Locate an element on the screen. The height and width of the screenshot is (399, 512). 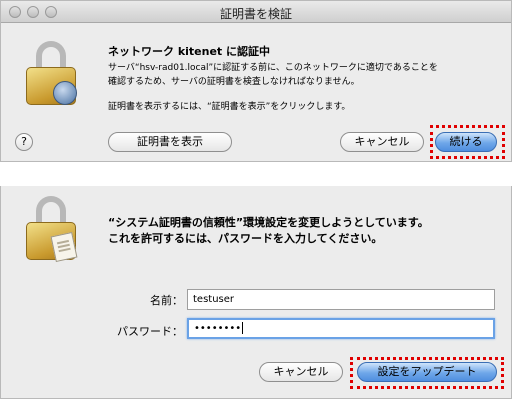
window-title: 証明書を検証 is located at coordinates (255, 14).